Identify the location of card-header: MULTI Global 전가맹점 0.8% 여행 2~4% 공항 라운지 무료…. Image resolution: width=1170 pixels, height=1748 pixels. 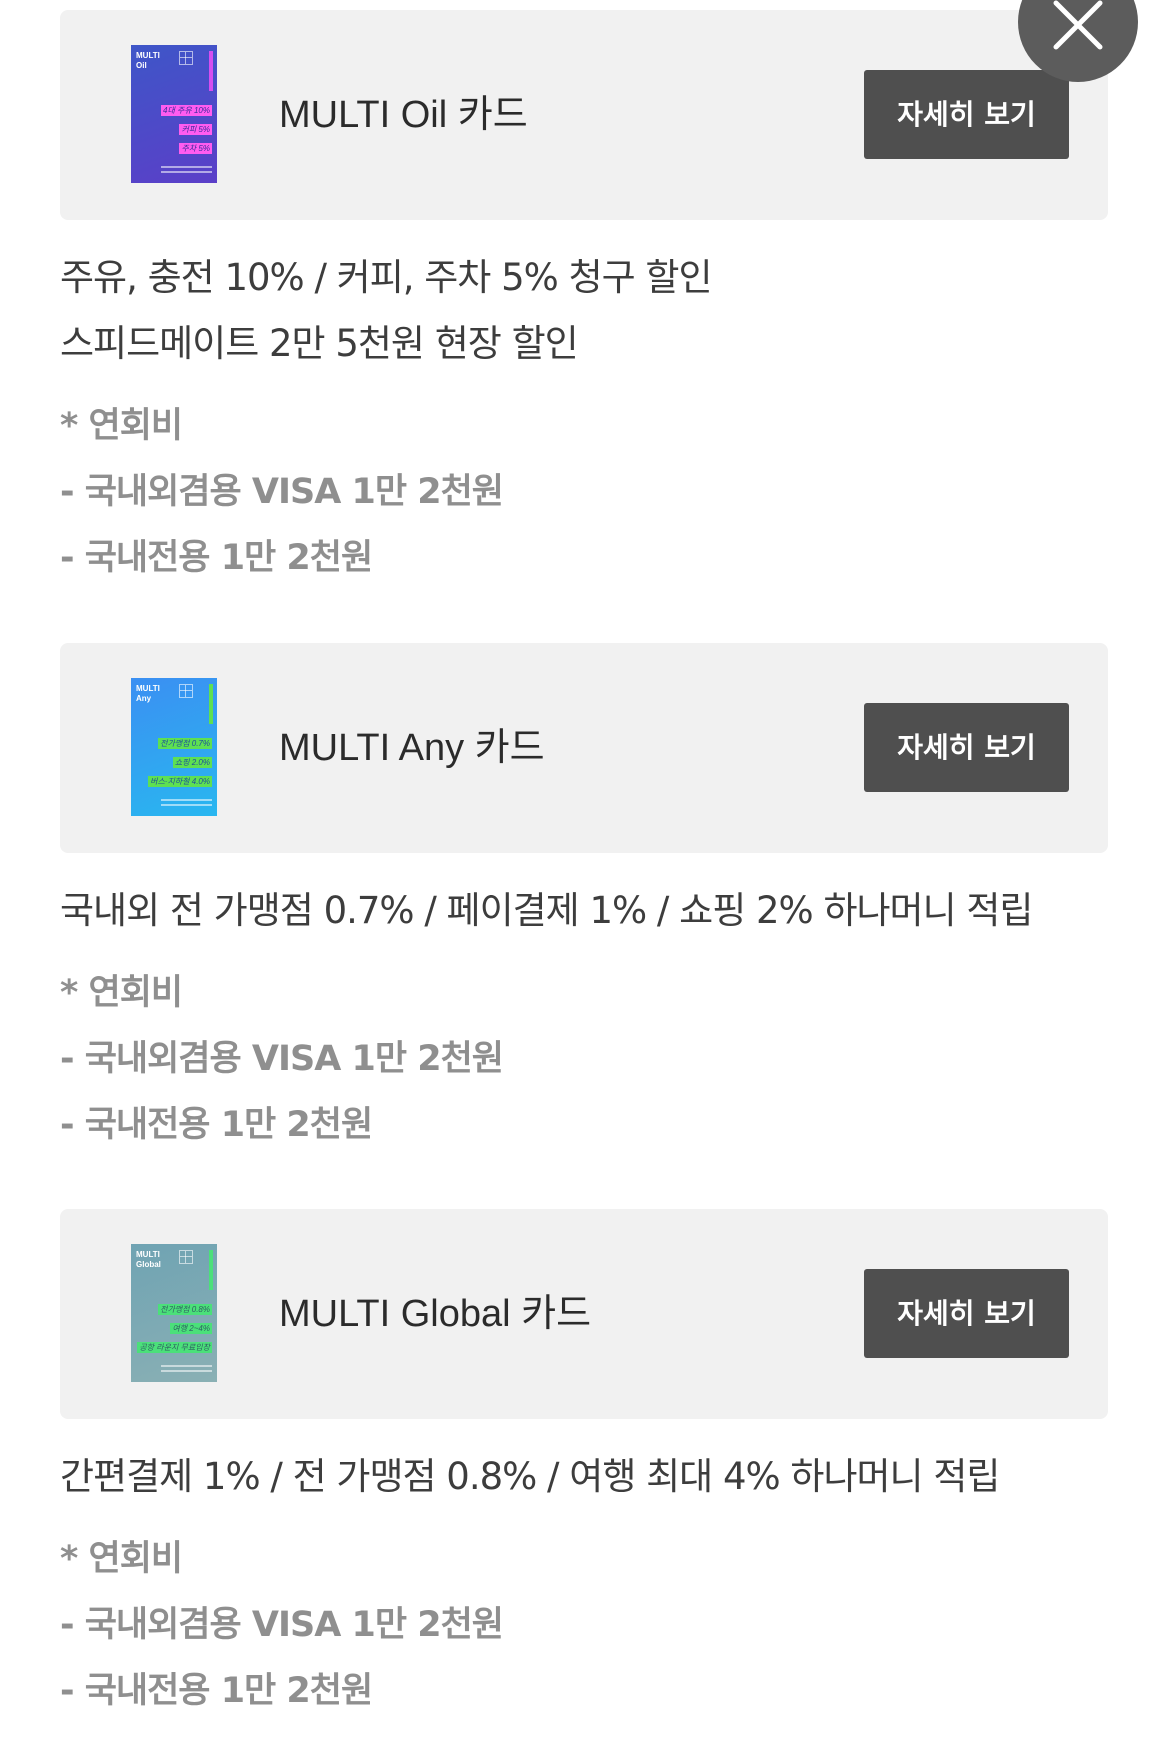
(584, 1314).